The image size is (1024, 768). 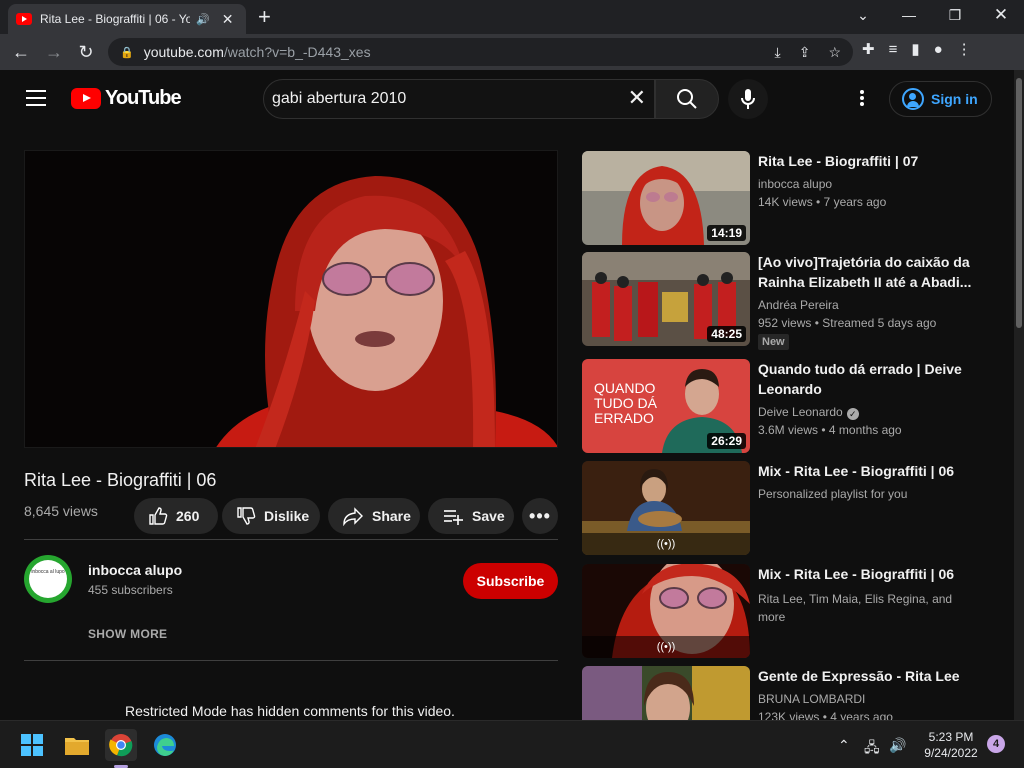 I want to click on volume-icon: 🔊, so click(x=897, y=745).